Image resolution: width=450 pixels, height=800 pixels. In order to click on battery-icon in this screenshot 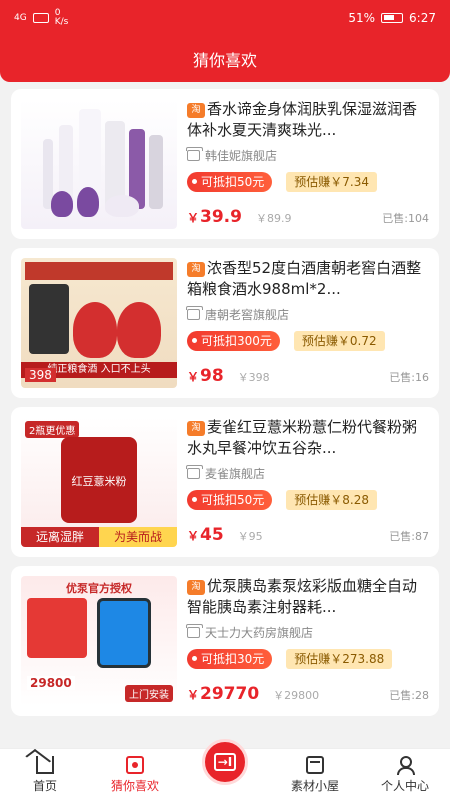, I will do `click(392, 18)`.